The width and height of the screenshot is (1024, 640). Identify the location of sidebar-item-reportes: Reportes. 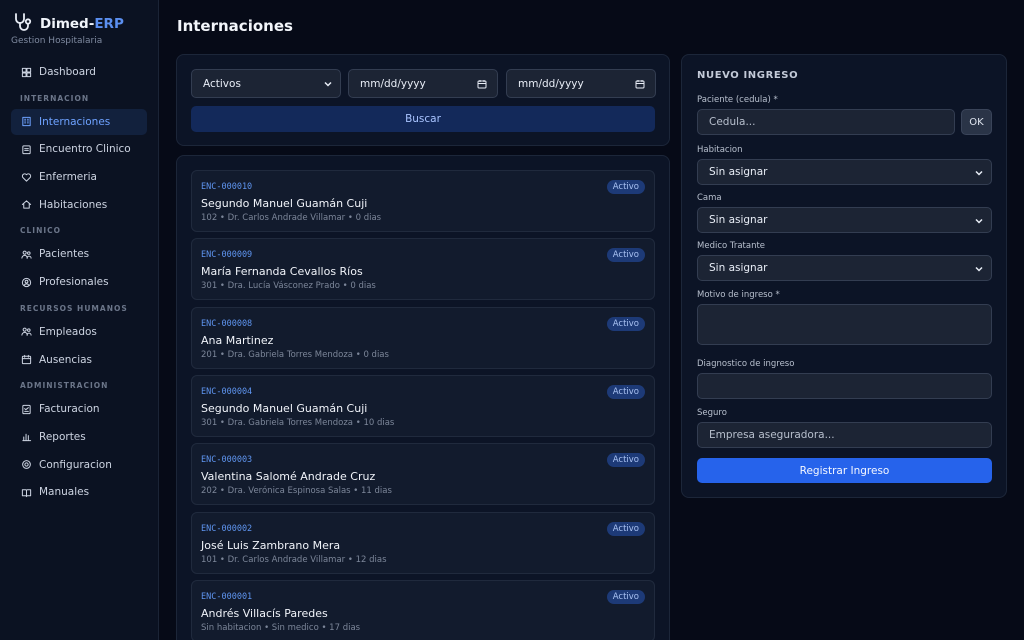
(79, 437).